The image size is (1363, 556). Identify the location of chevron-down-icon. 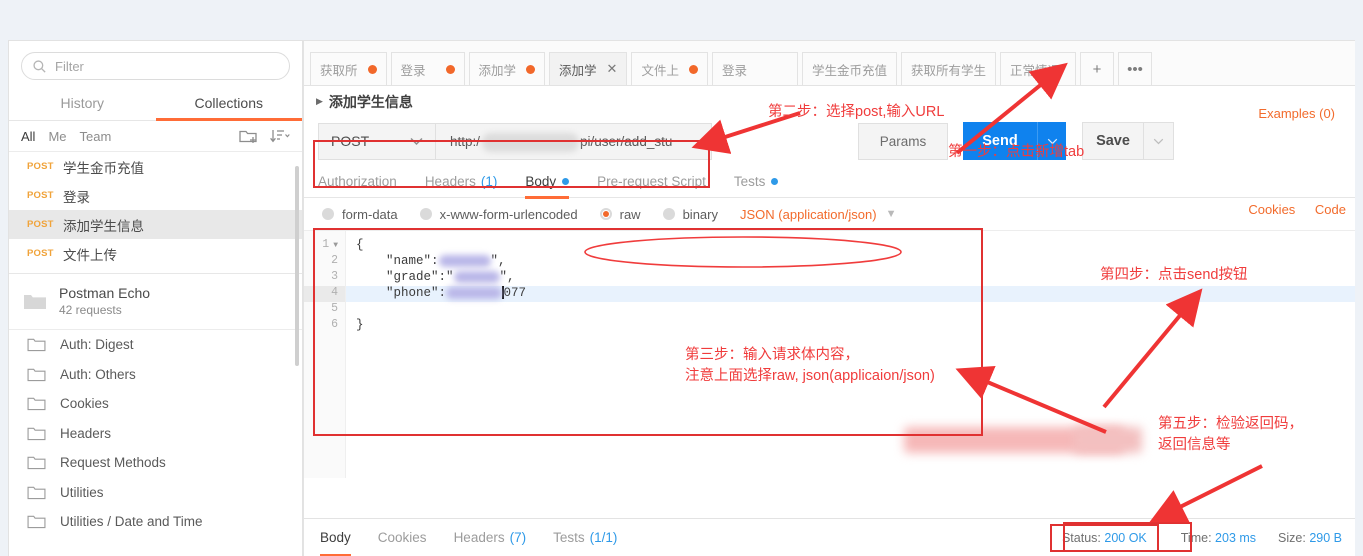
(1158, 141).